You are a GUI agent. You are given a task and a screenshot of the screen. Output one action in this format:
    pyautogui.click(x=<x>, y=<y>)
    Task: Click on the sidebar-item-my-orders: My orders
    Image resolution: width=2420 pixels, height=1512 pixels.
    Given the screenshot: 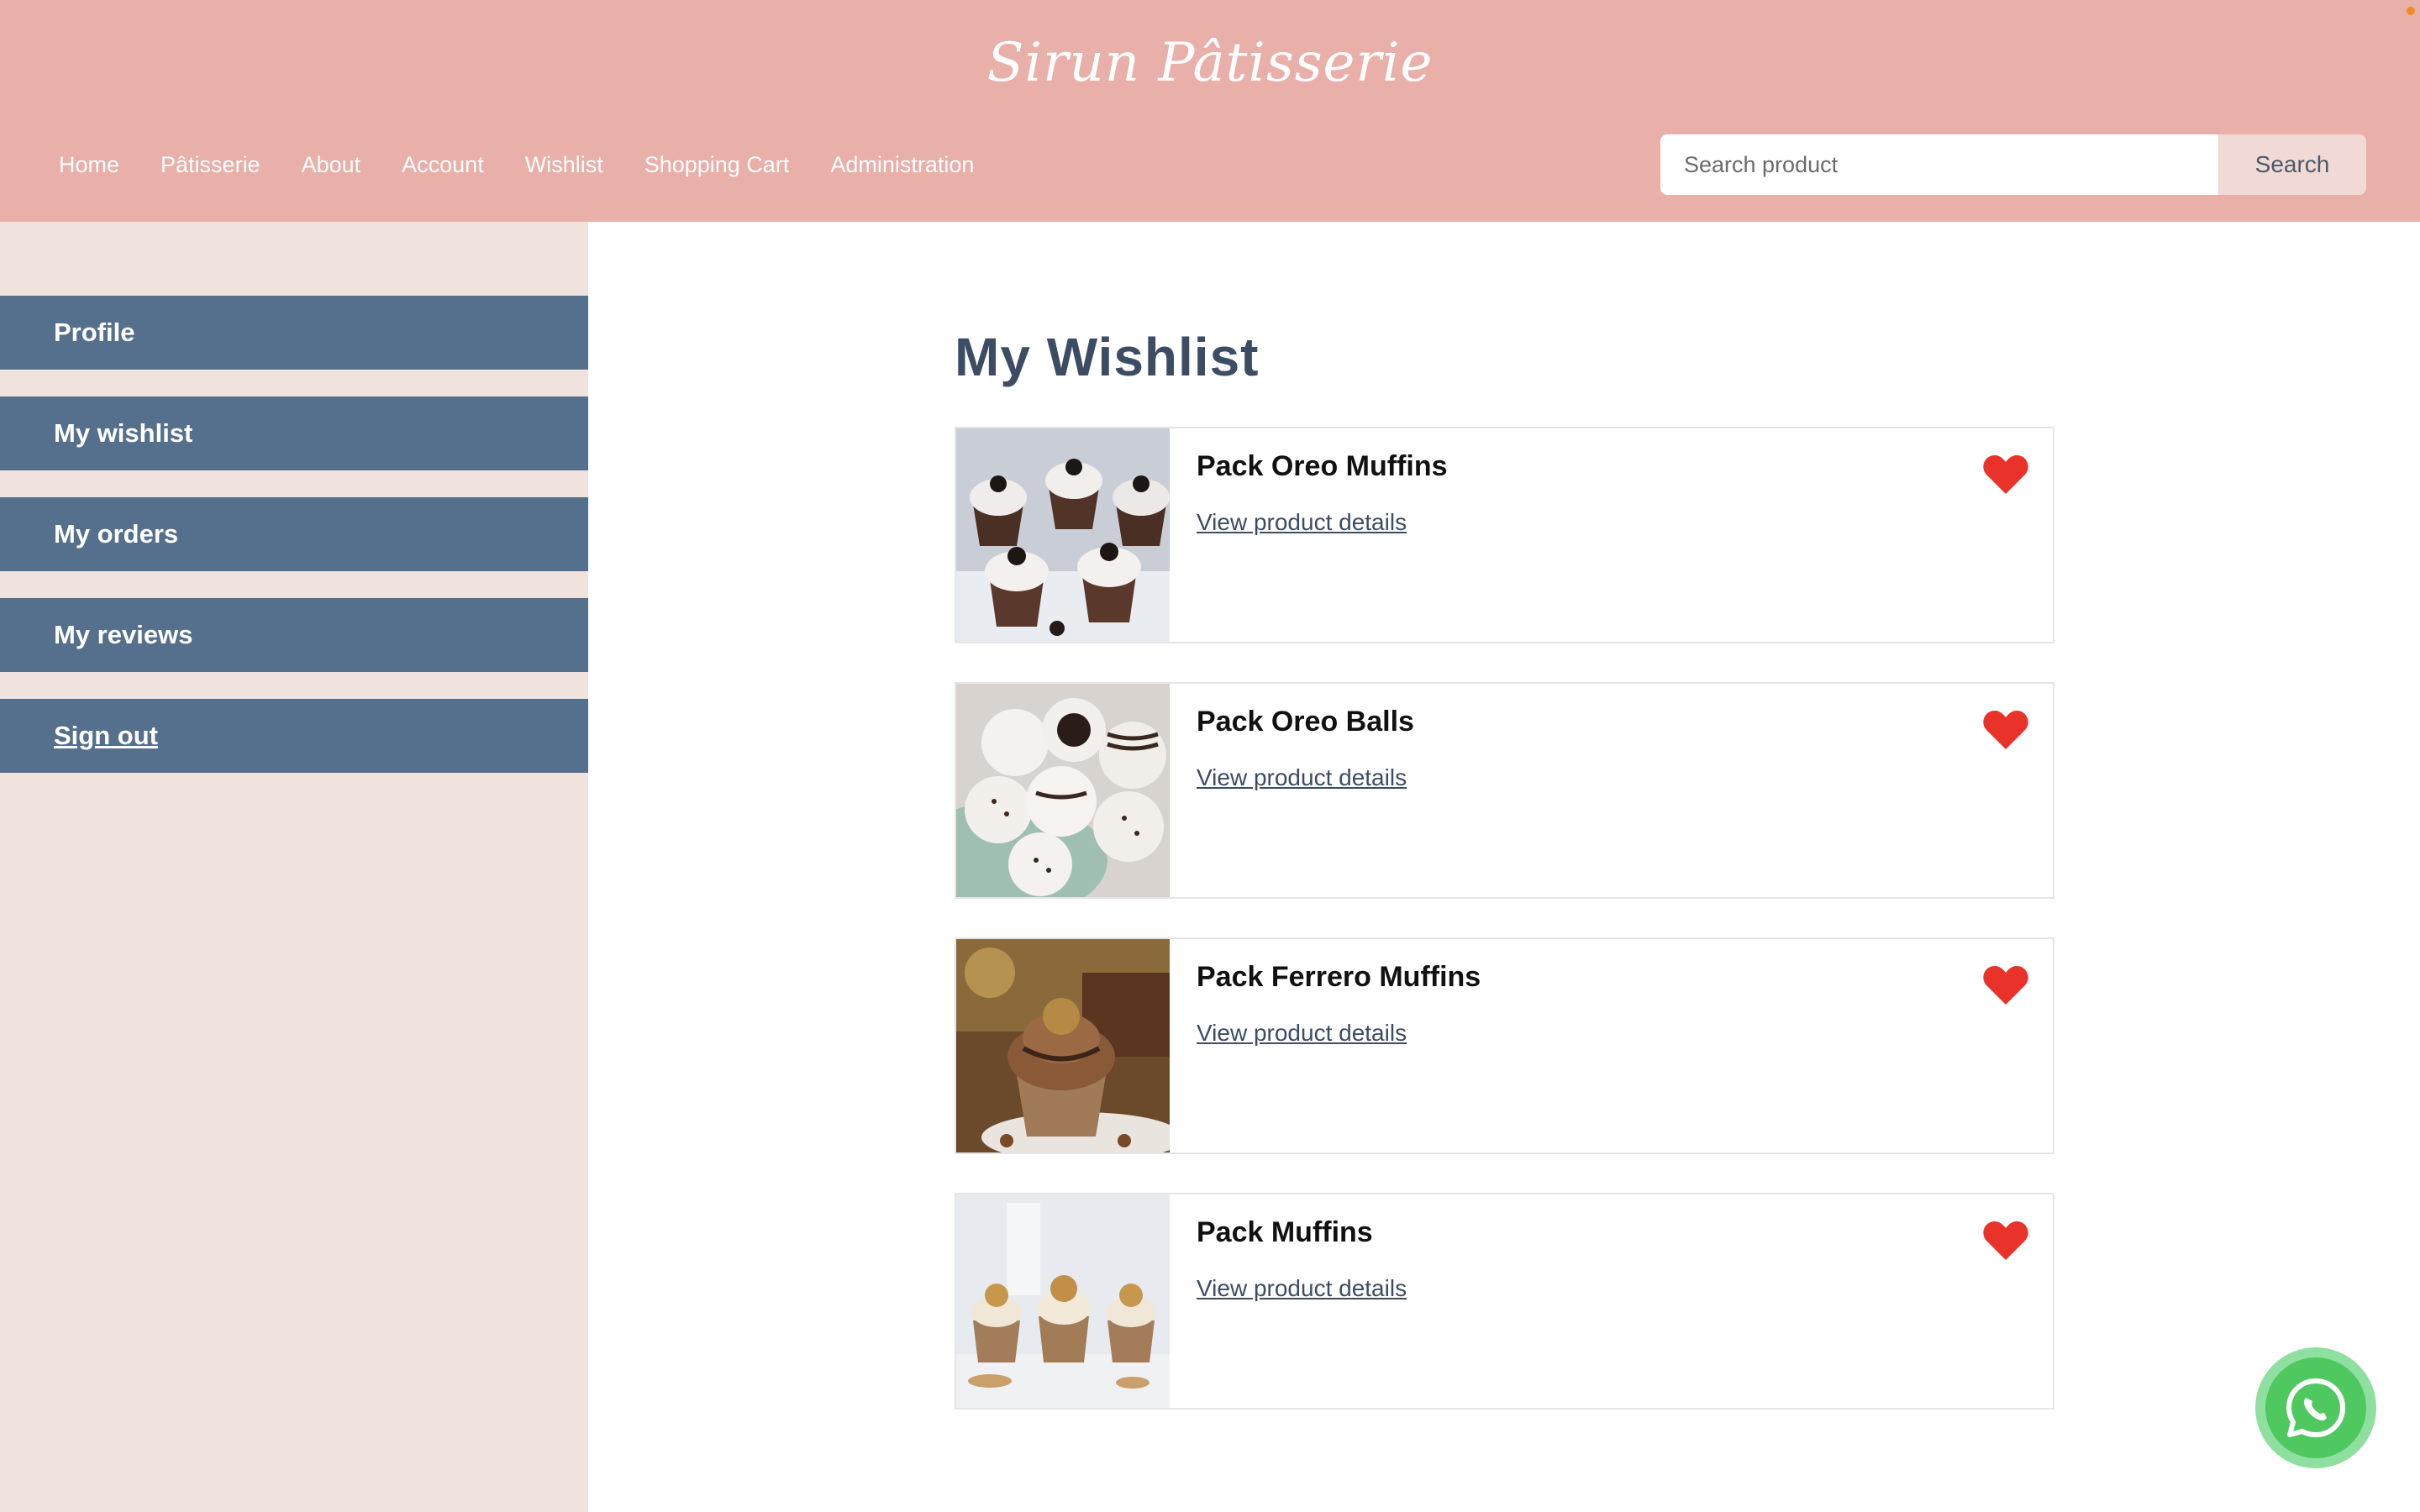 What is the action you would take?
    pyautogui.click(x=294, y=534)
    